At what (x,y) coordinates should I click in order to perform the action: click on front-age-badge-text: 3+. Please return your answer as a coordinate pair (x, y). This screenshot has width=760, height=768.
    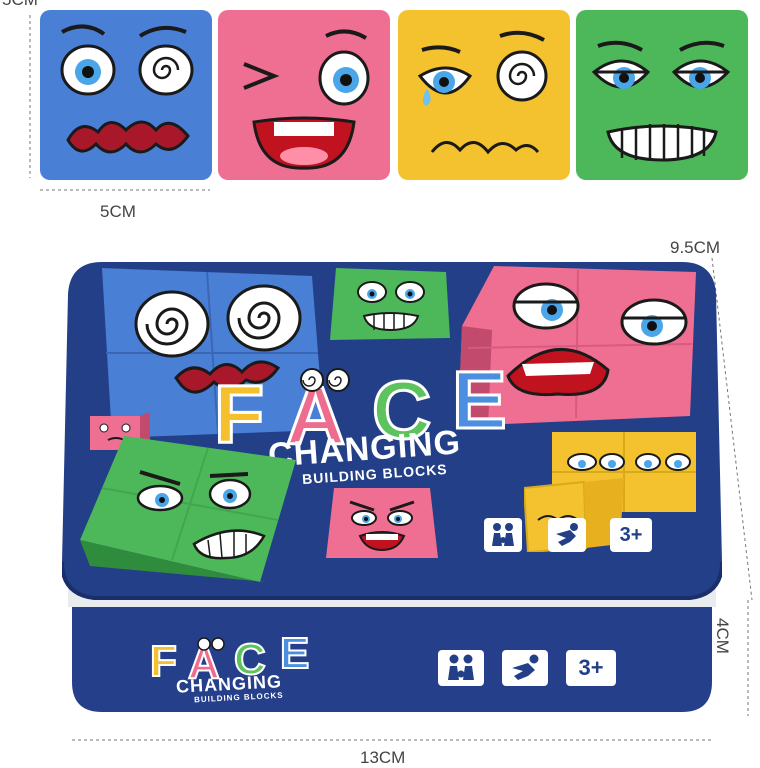
    Looking at the image, I should click on (591, 667).